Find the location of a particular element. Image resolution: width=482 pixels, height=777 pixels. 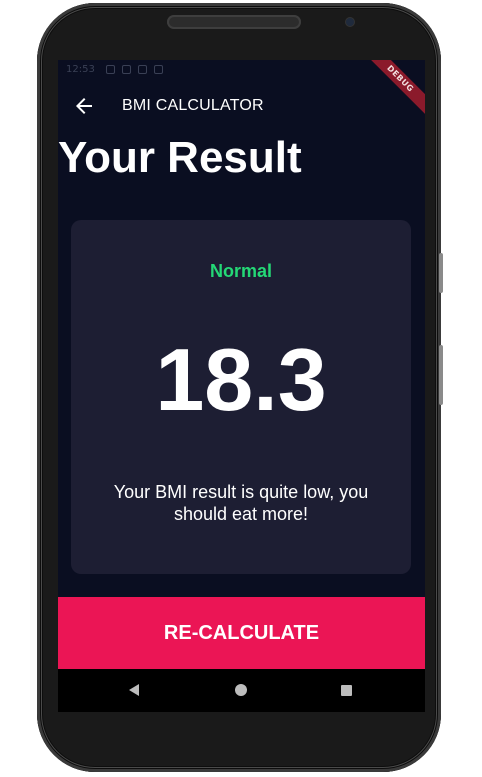

app-bar: BMI CALCULATOR is located at coordinates (241, 106).